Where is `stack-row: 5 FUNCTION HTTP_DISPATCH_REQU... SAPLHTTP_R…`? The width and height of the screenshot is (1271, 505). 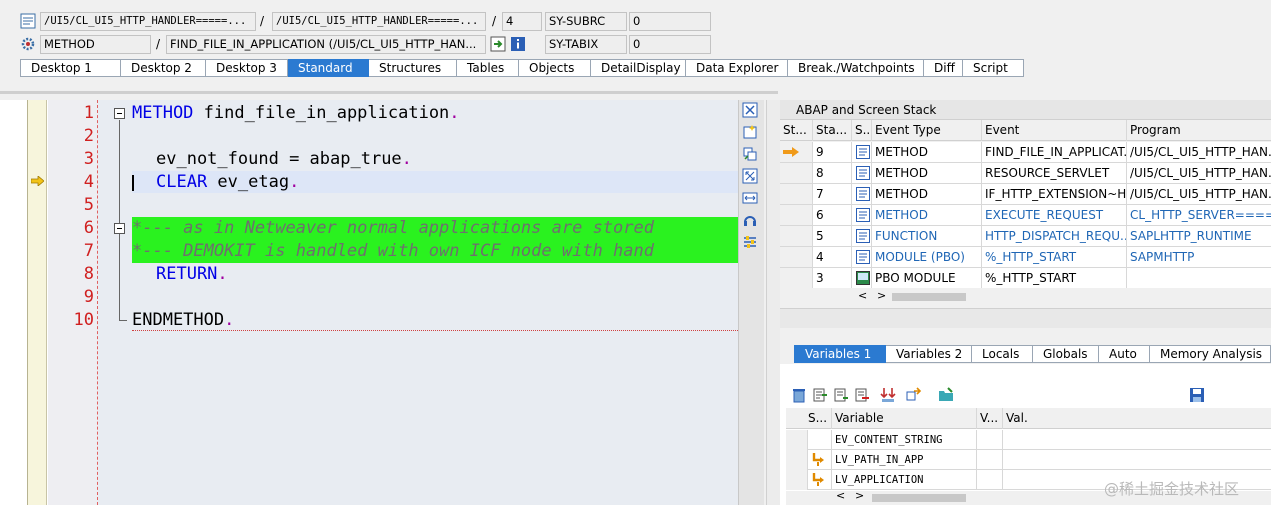
stack-row: 5 FUNCTION HTTP_DISPATCH_REQU... SAPLHTTP_R… is located at coordinates (1025, 236).